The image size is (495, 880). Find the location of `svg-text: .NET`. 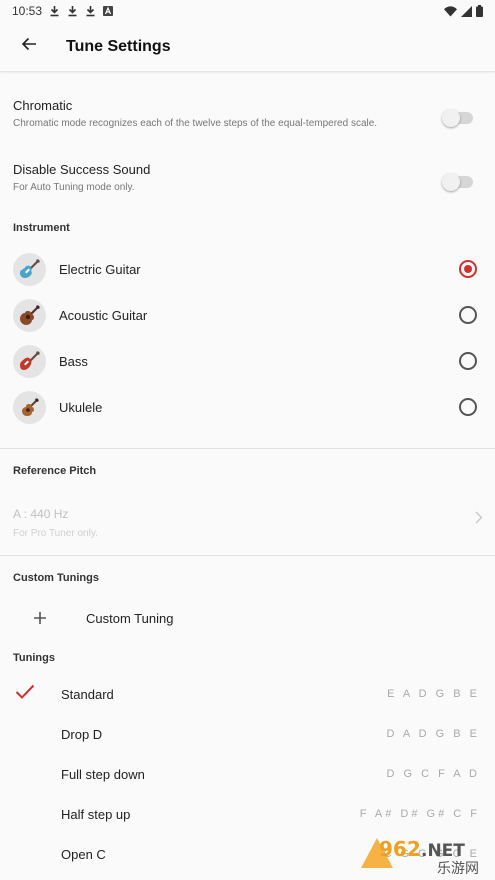

svg-text: .NET is located at coordinates (443, 851).